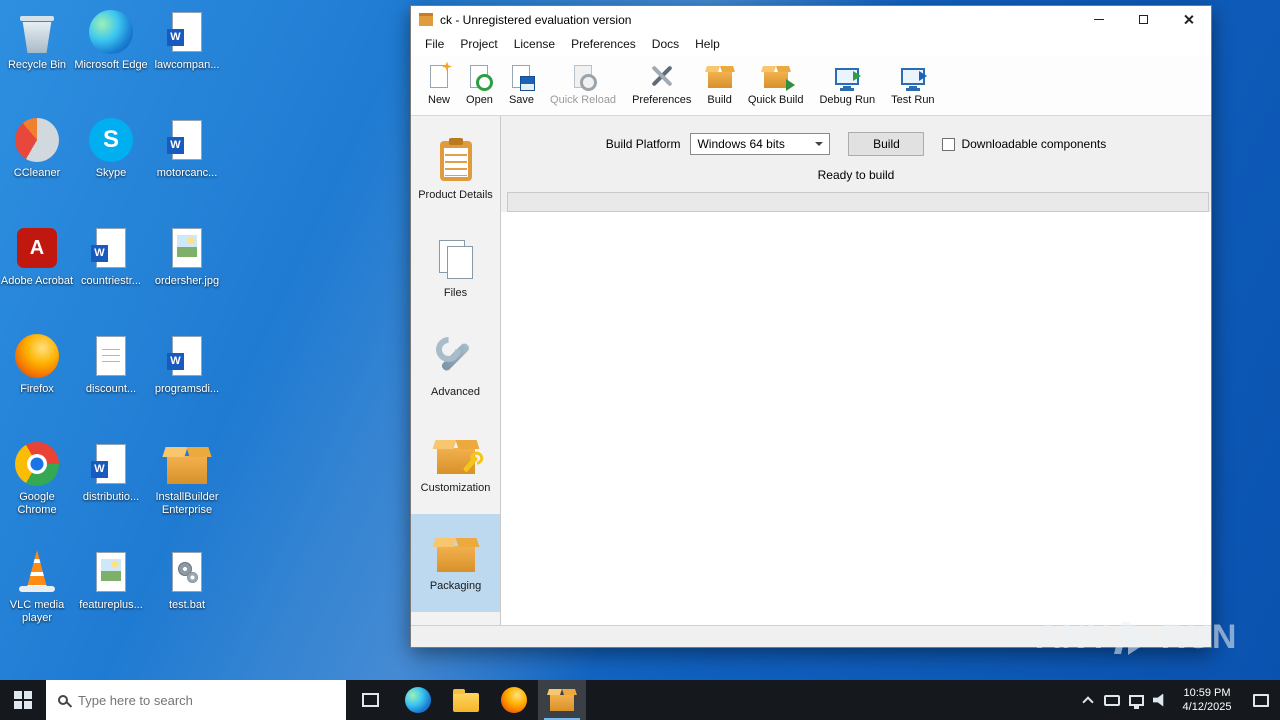 Image resolution: width=1280 pixels, height=720 pixels. I want to click on desktop-icon-vlc: VLC media player, so click(37, 586).